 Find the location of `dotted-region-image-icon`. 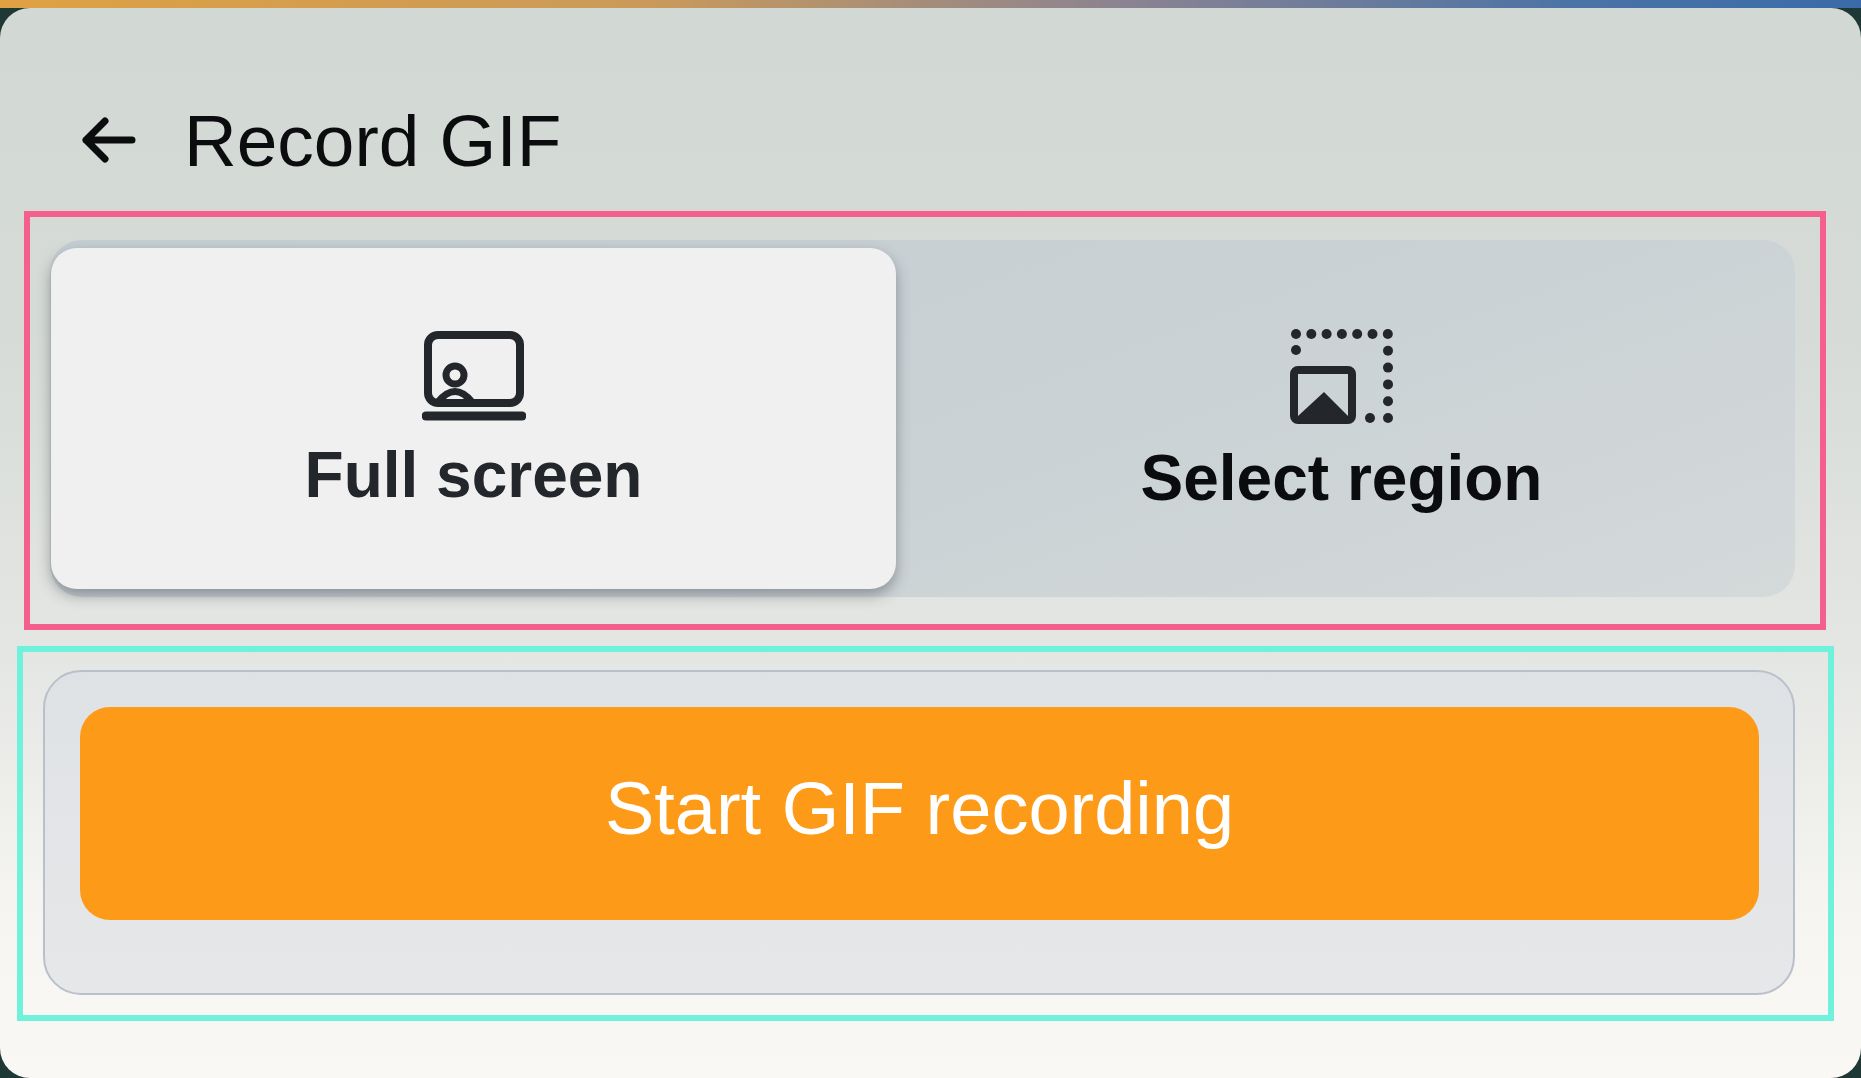

dotted-region-image-icon is located at coordinates (1341, 375).